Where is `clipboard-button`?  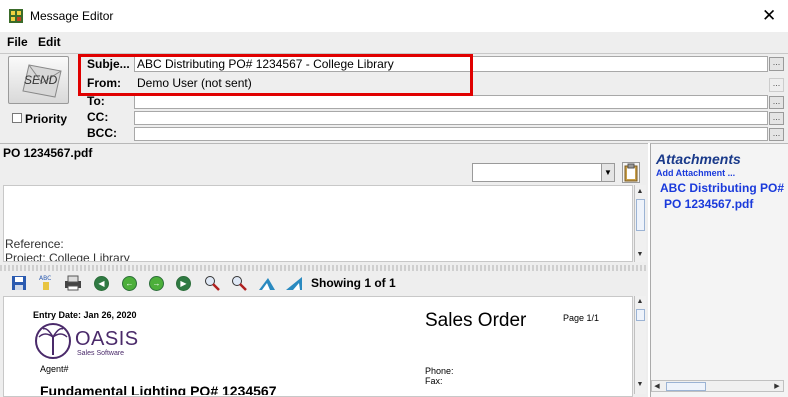 clipboard-button is located at coordinates (631, 172).